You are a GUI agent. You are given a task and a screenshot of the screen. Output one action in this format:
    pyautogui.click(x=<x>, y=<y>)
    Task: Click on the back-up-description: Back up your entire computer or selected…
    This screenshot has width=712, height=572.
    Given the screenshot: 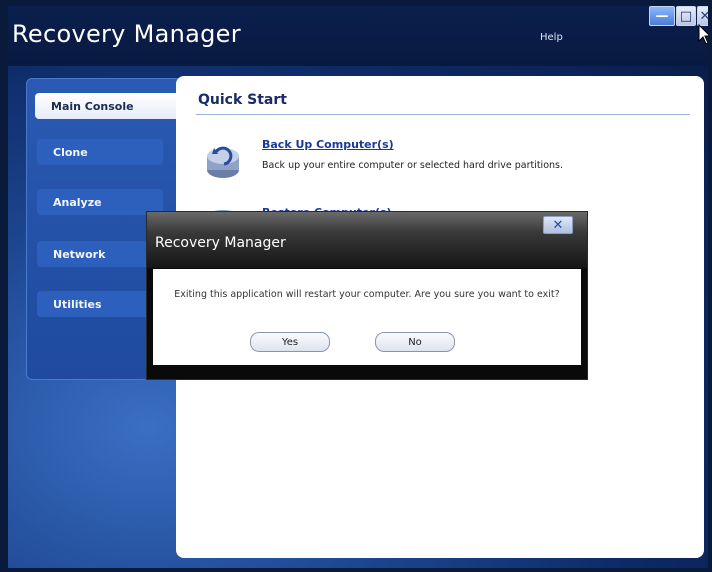 What is the action you would take?
    pyautogui.click(x=413, y=165)
    